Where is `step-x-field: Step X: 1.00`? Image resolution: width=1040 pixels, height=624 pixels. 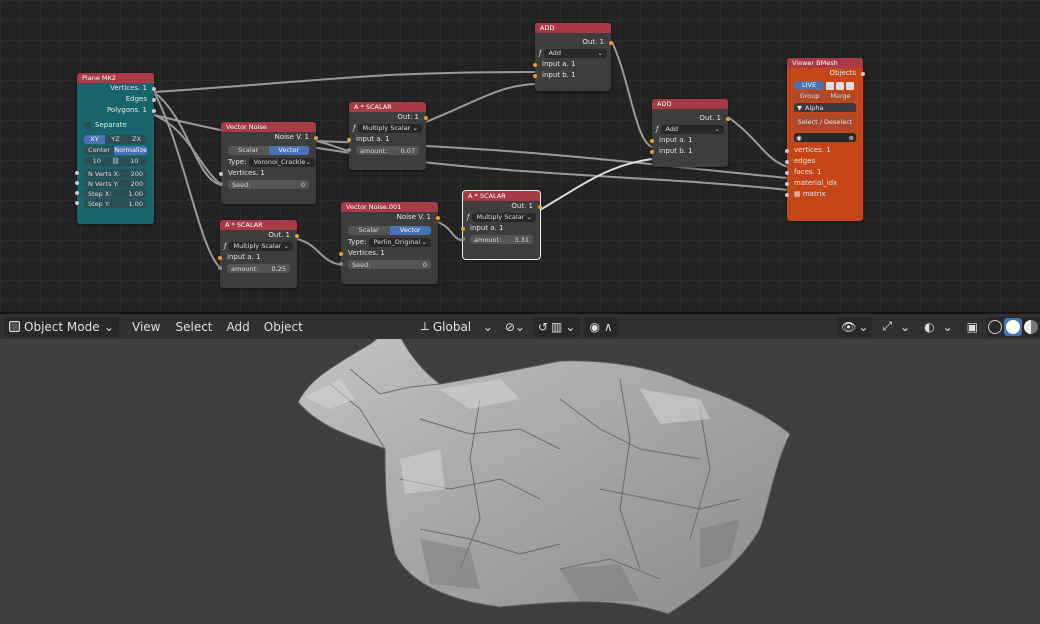 step-x-field: Step X: 1.00 is located at coordinates (111, 193).